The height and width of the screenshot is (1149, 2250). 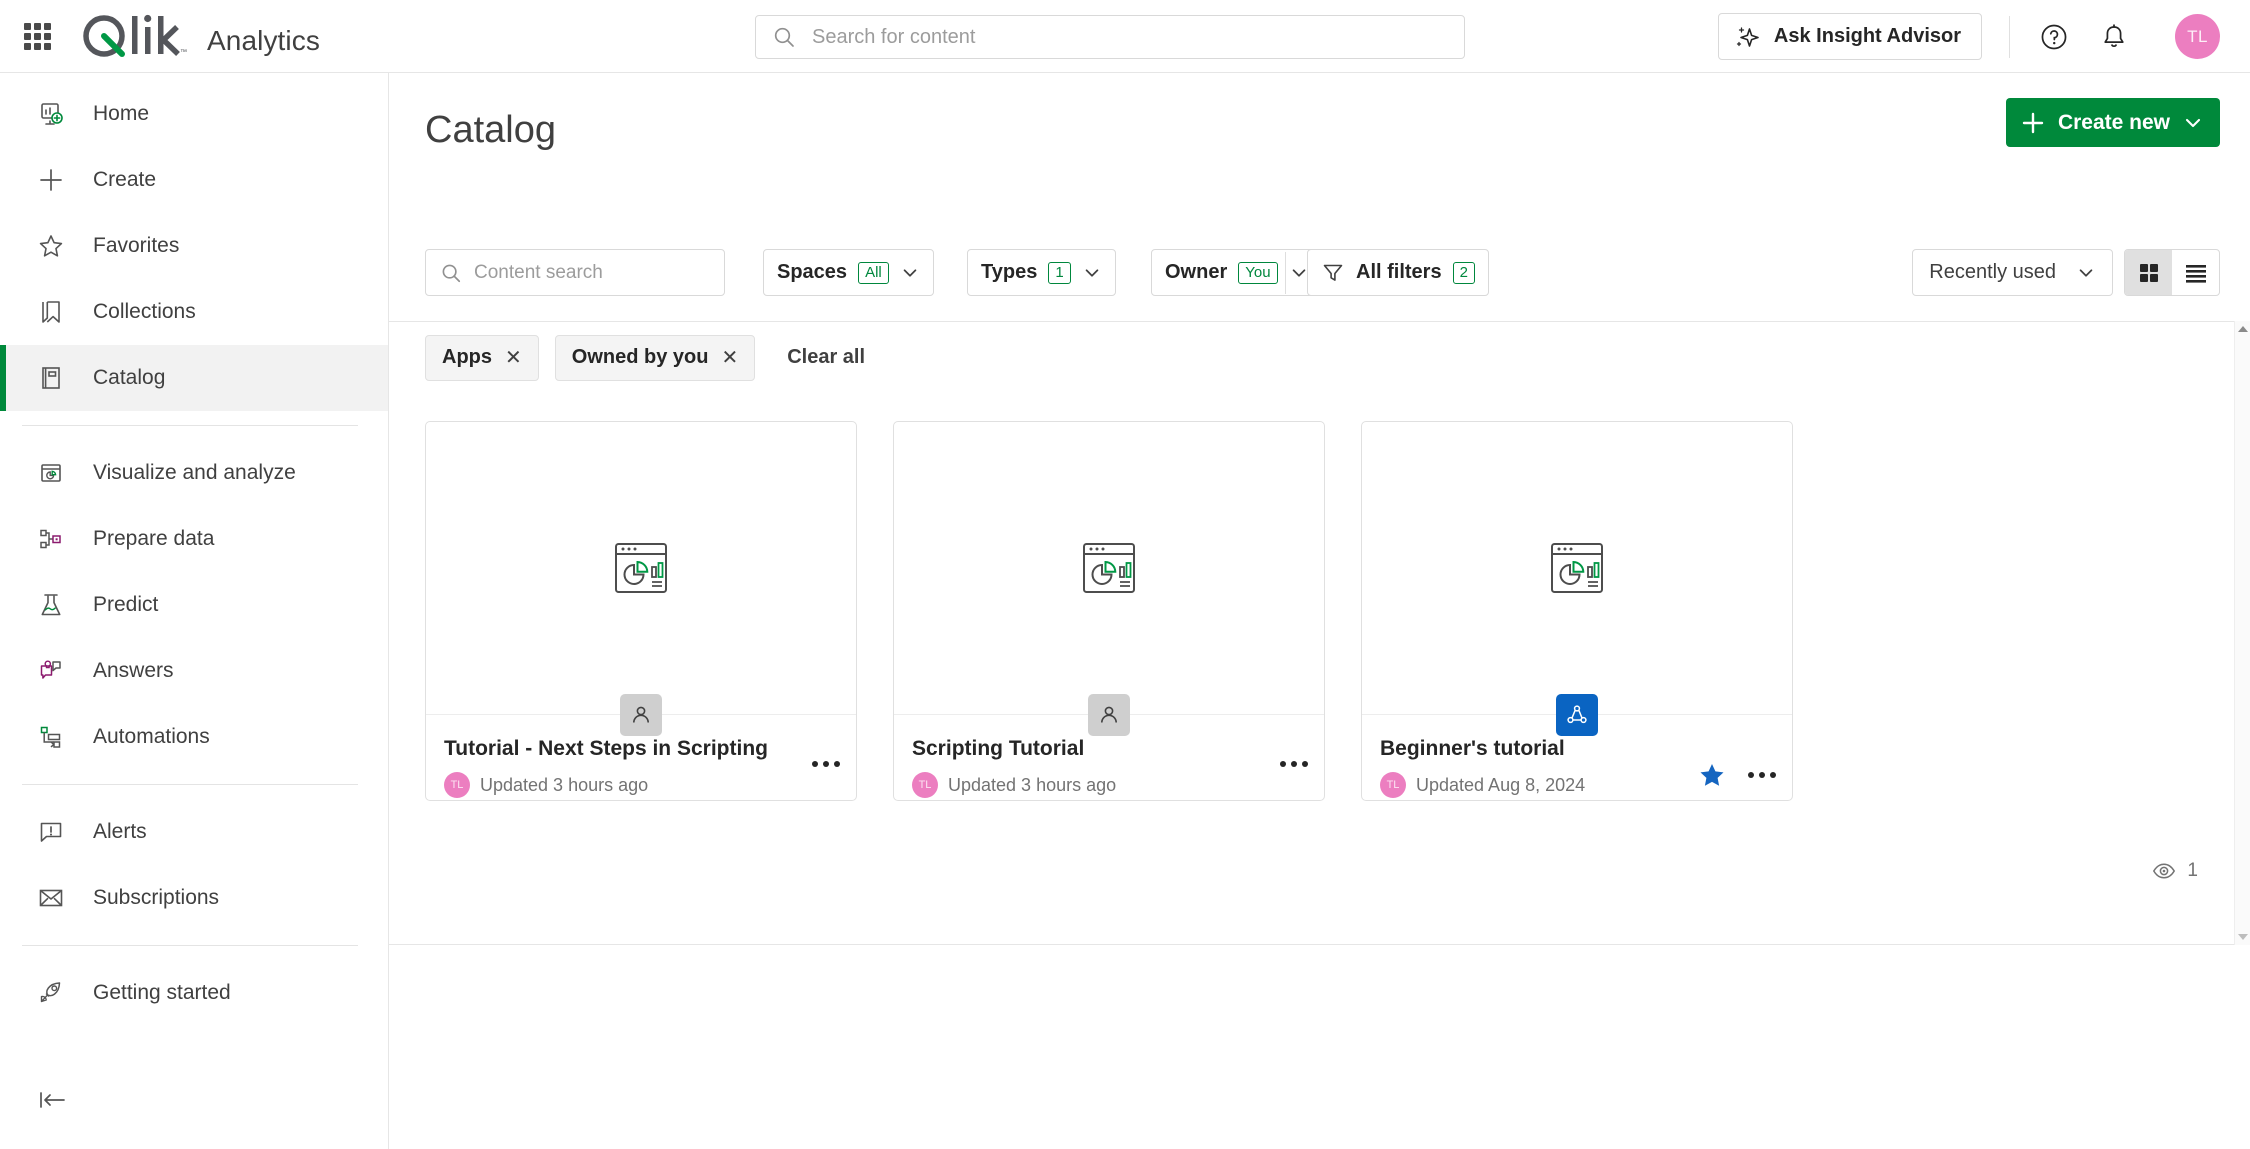 What do you see at coordinates (194, 246) in the screenshot?
I see `sidebar-item-favorites: Favorites` at bounding box center [194, 246].